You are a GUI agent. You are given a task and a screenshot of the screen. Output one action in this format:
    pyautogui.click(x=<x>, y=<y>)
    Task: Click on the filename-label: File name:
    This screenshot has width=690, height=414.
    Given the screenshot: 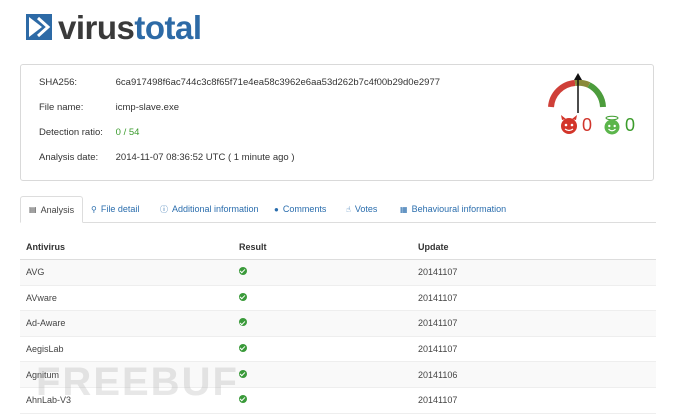 What is the action you would take?
    pyautogui.click(x=61, y=107)
    